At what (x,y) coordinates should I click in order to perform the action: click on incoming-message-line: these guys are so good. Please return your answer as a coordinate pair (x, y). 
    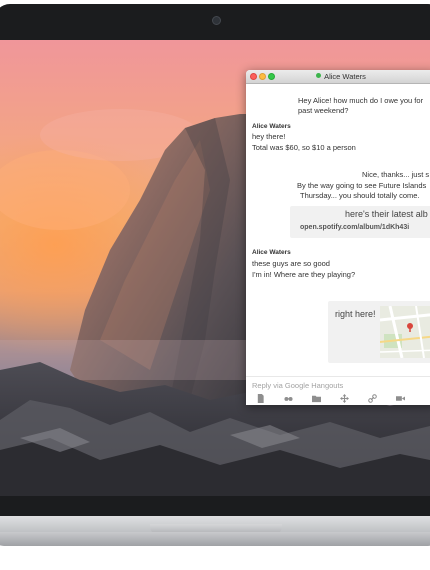
    Looking at the image, I should click on (291, 263).